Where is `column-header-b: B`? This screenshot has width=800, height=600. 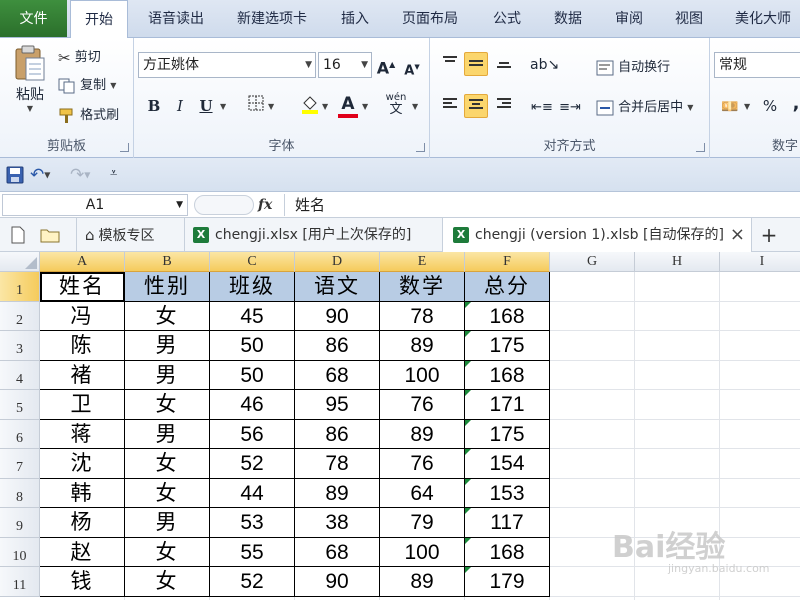 column-header-b: B is located at coordinates (167, 262).